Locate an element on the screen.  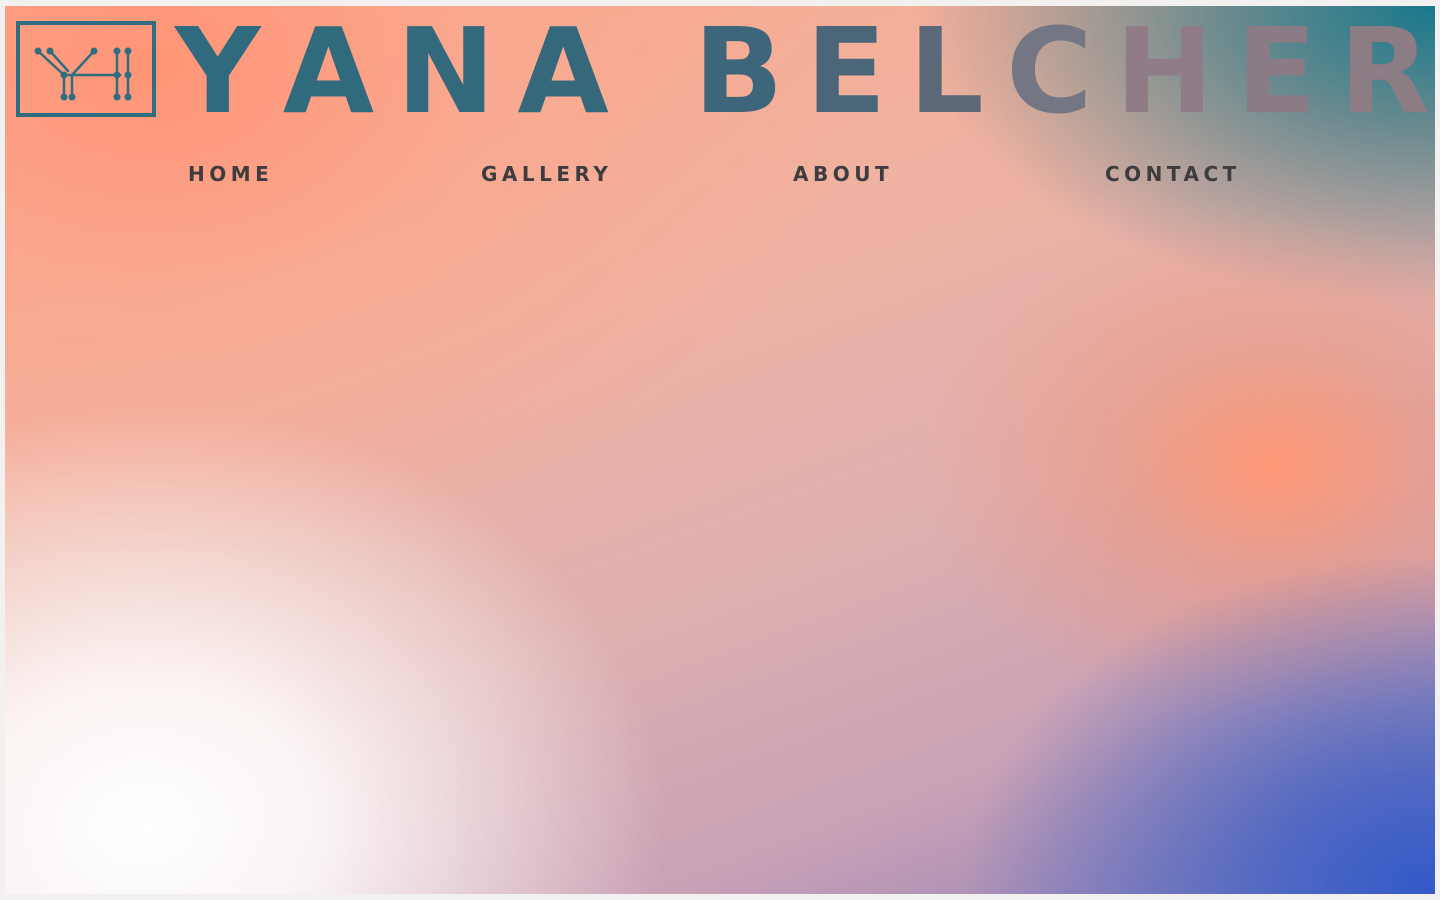
nav-home-link: HOME is located at coordinates (230, 174).